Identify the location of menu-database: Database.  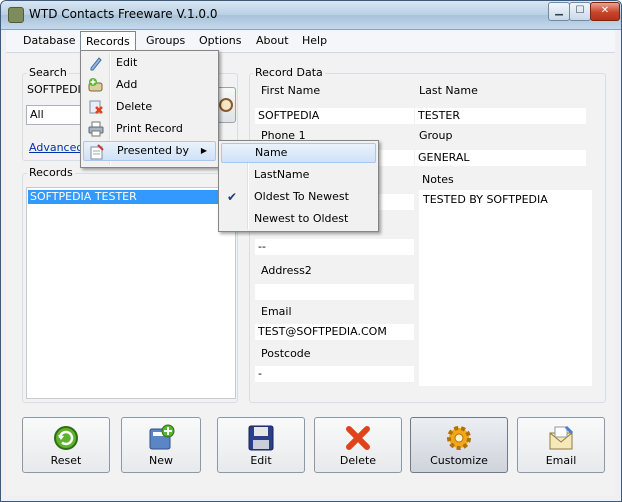
(49, 41).